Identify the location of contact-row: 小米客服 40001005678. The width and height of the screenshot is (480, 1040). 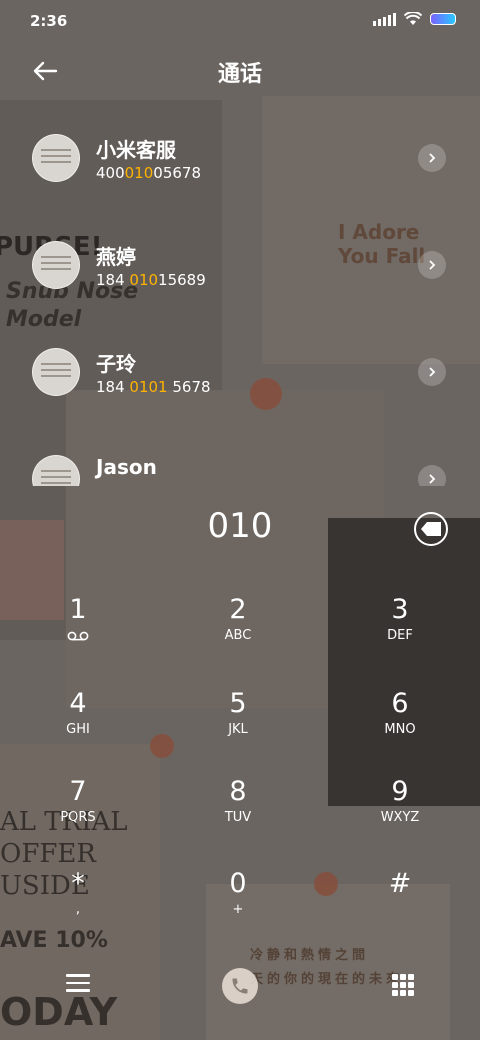
(240, 158).